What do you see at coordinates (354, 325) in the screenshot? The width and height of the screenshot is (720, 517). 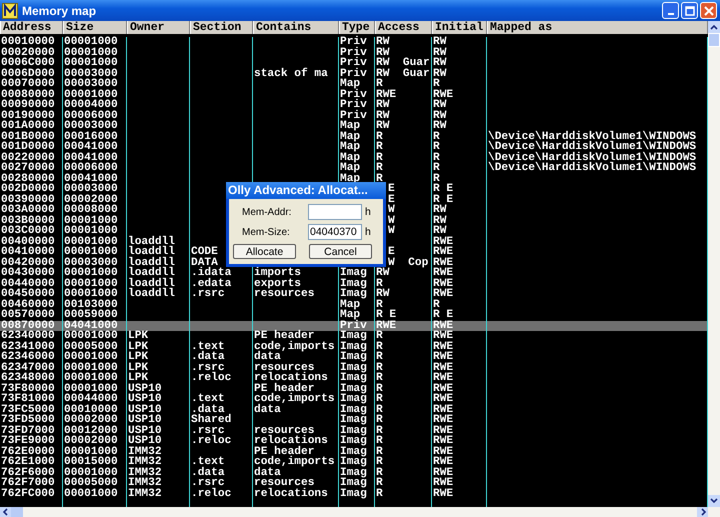 I see `selected-row: 00870000 04041000 Priv RWE RWE` at bounding box center [354, 325].